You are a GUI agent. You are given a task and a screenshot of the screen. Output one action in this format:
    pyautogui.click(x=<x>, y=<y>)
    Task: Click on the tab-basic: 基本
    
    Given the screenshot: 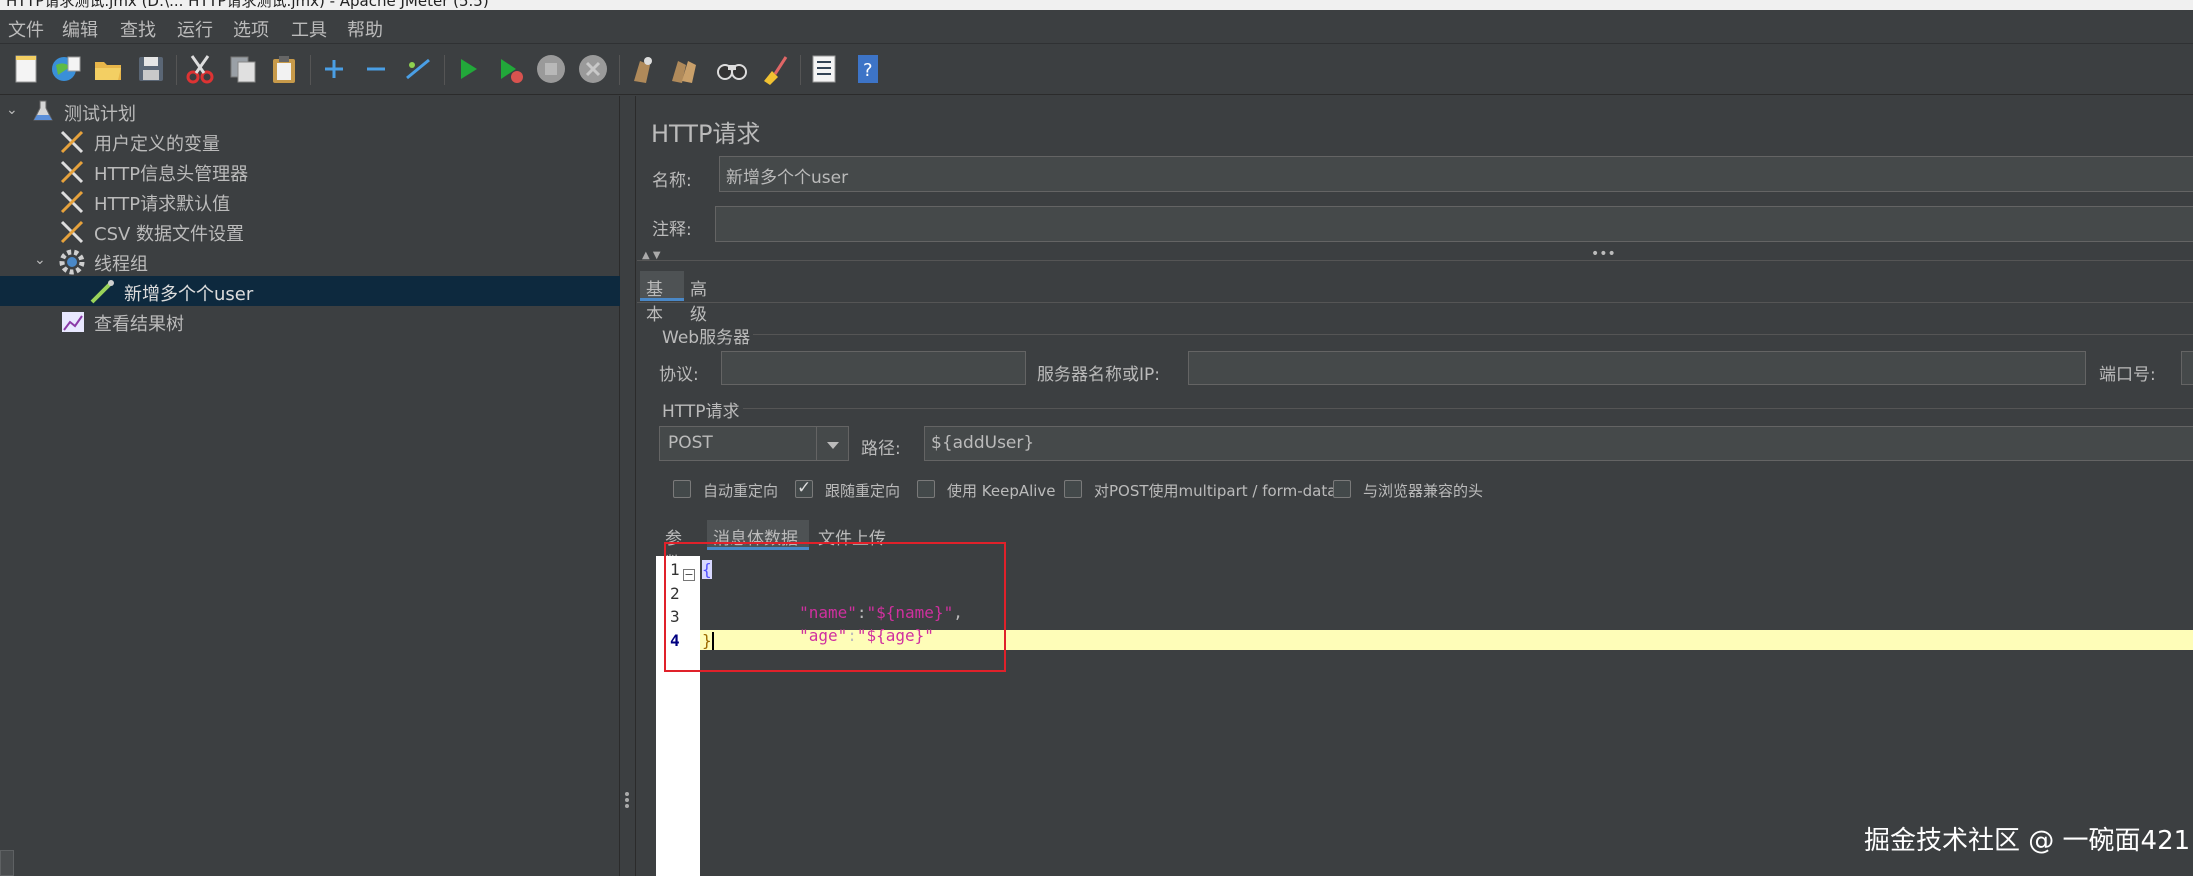 What is the action you would take?
    pyautogui.click(x=662, y=298)
    